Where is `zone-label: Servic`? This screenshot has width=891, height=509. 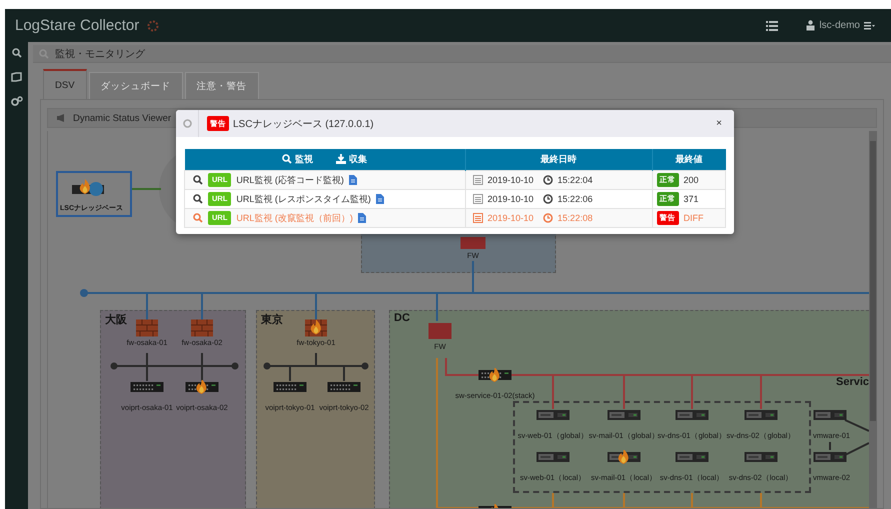 zone-label: Servic is located at coordinates (852, 382).